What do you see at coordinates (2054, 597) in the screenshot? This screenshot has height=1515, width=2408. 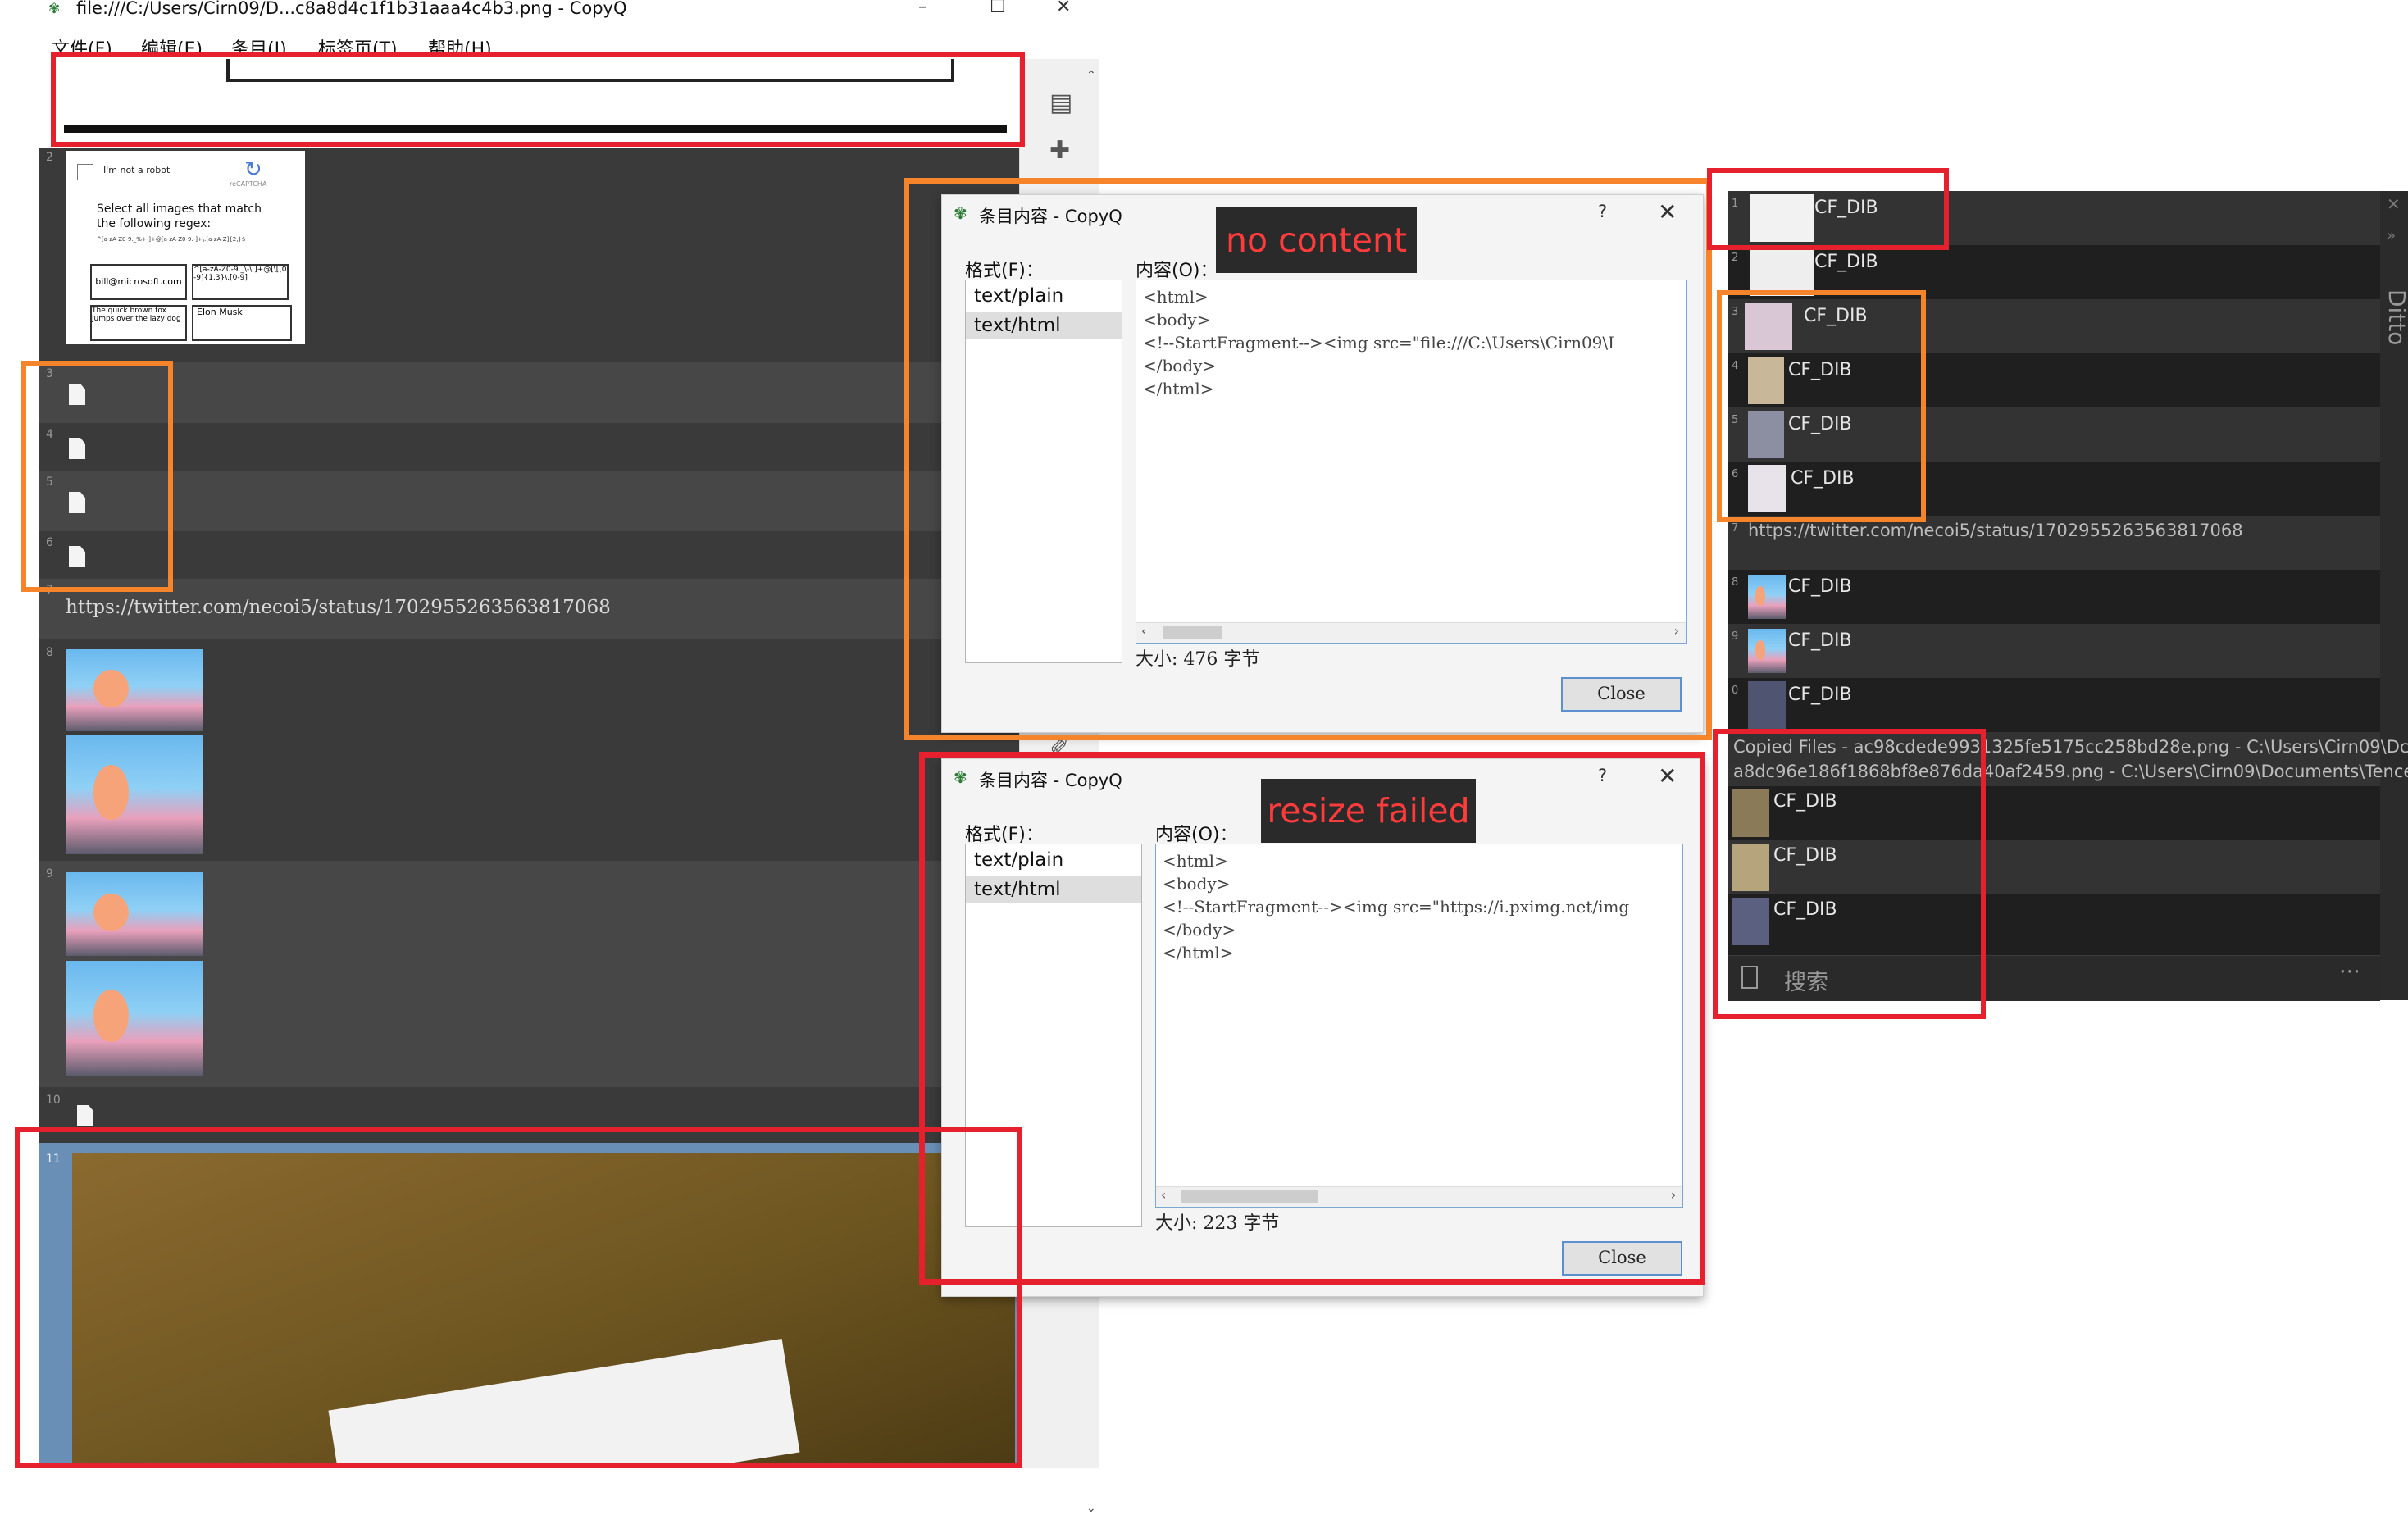 I see `ditto-item: 8 CF_DIB` at bounding box center [2054, 597].